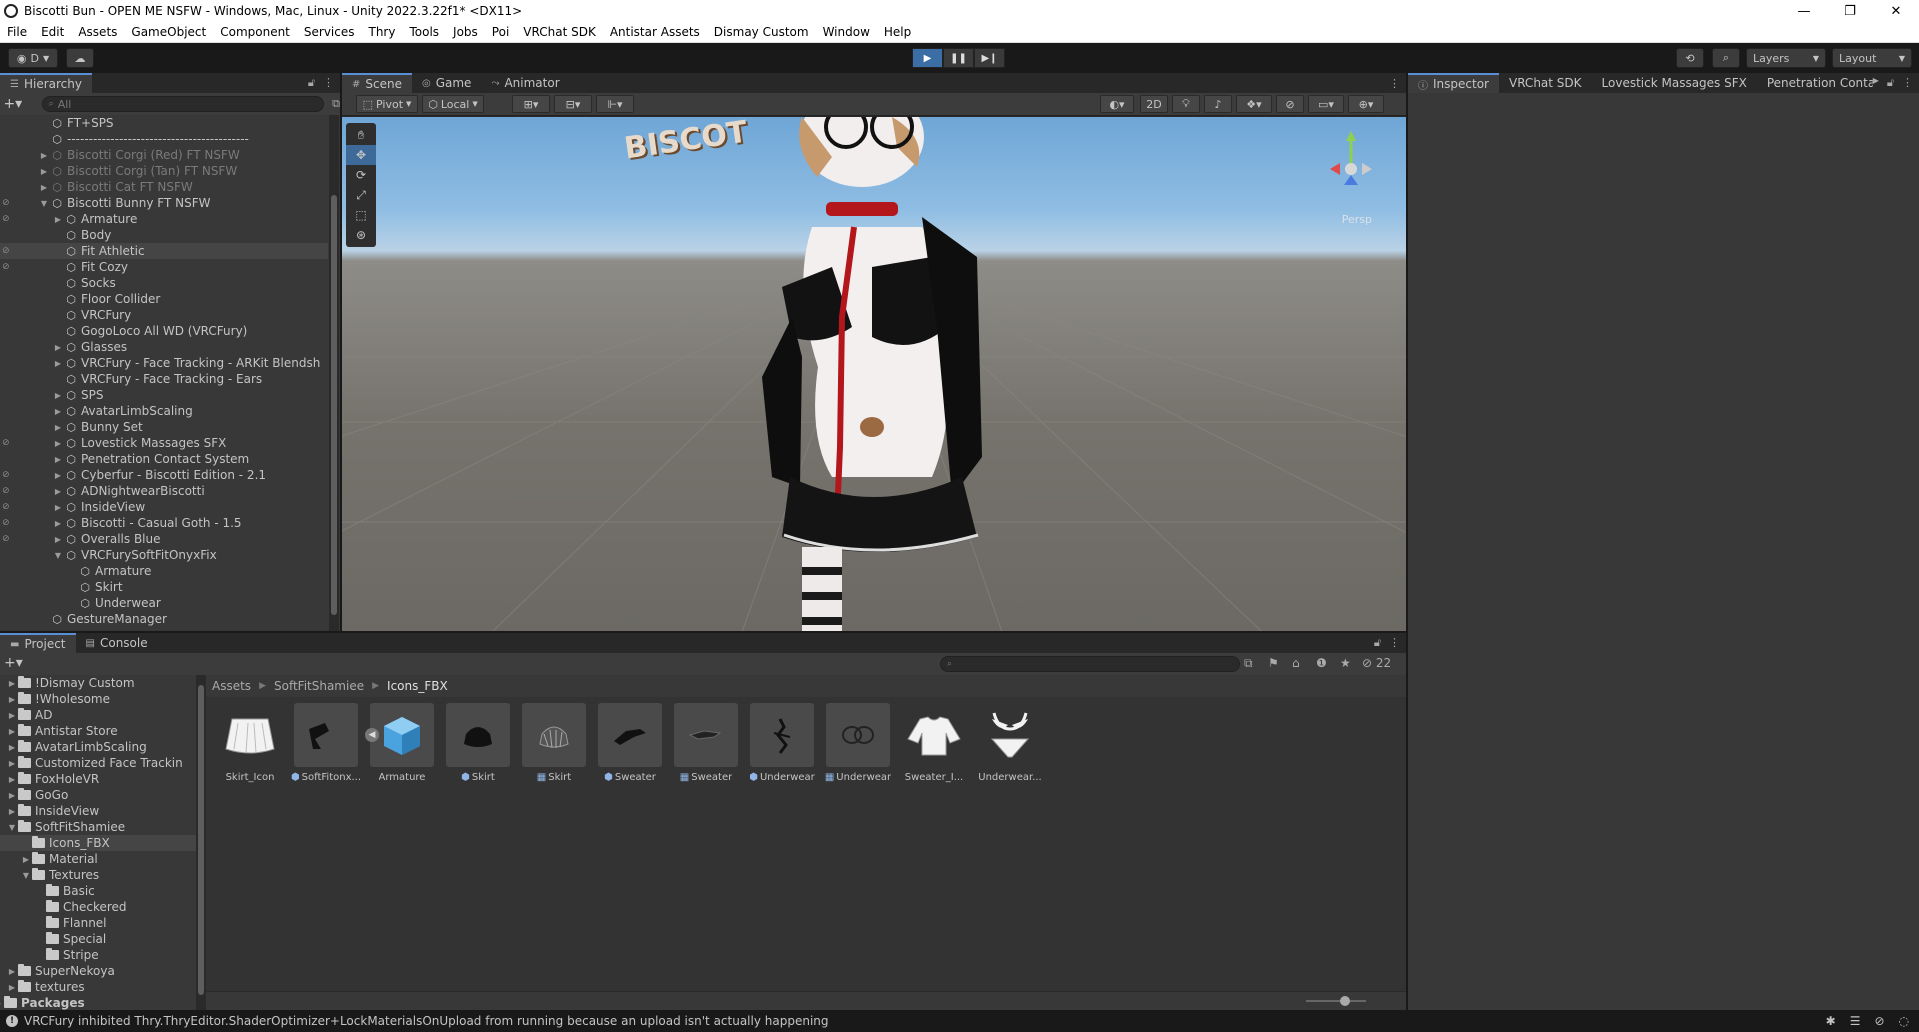 The height and width of the screenshot is (1032, 1919). Describe the element at coordinates (38, 643) in the screenshot. I see `tab-project: ▬ Project` at that location.